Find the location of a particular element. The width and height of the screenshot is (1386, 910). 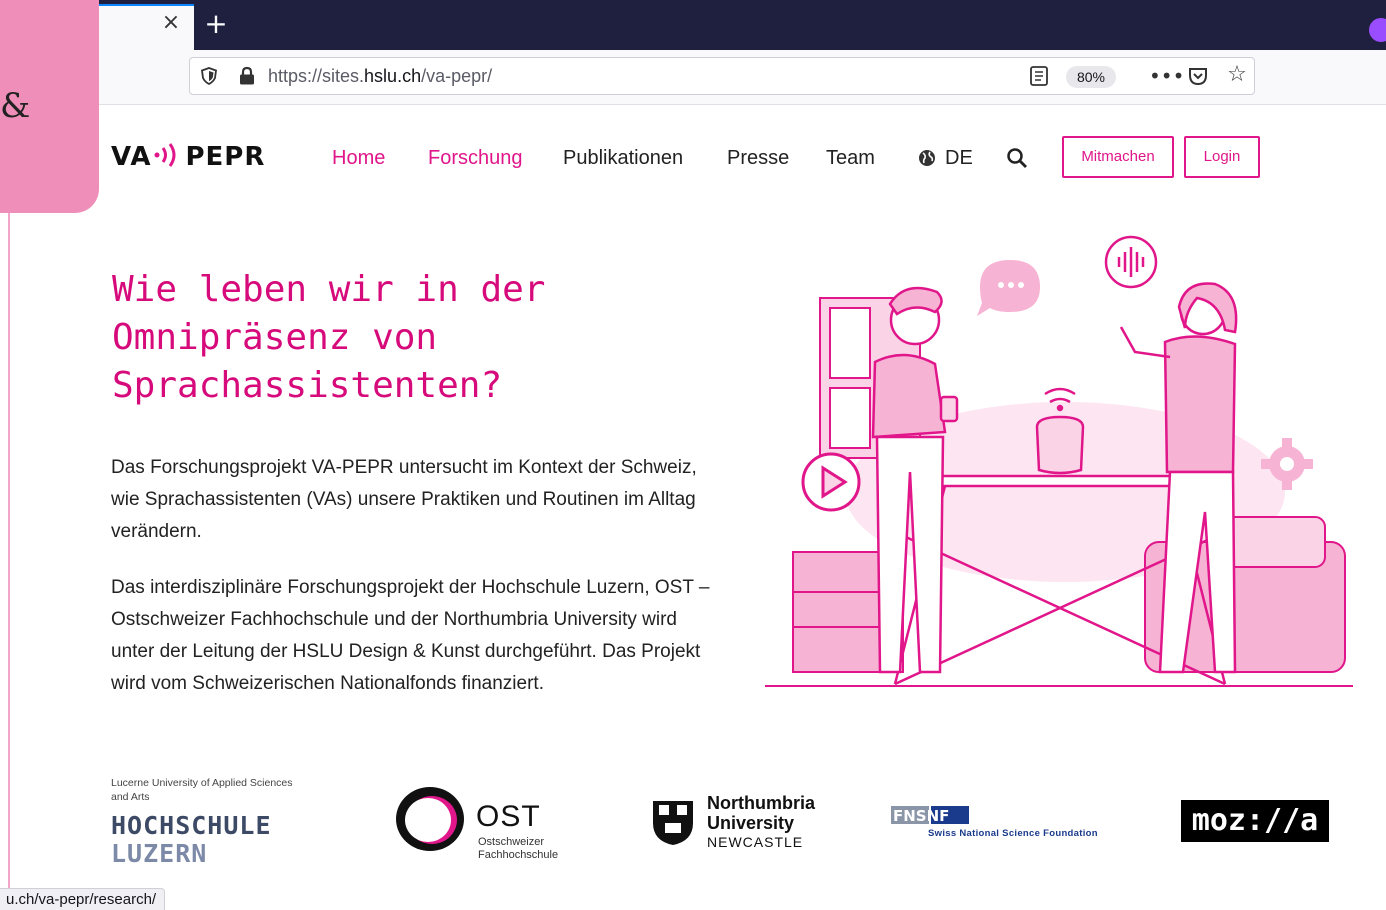

northumbria-logo-text: Northumbria University is located at coordinates (761, 813).